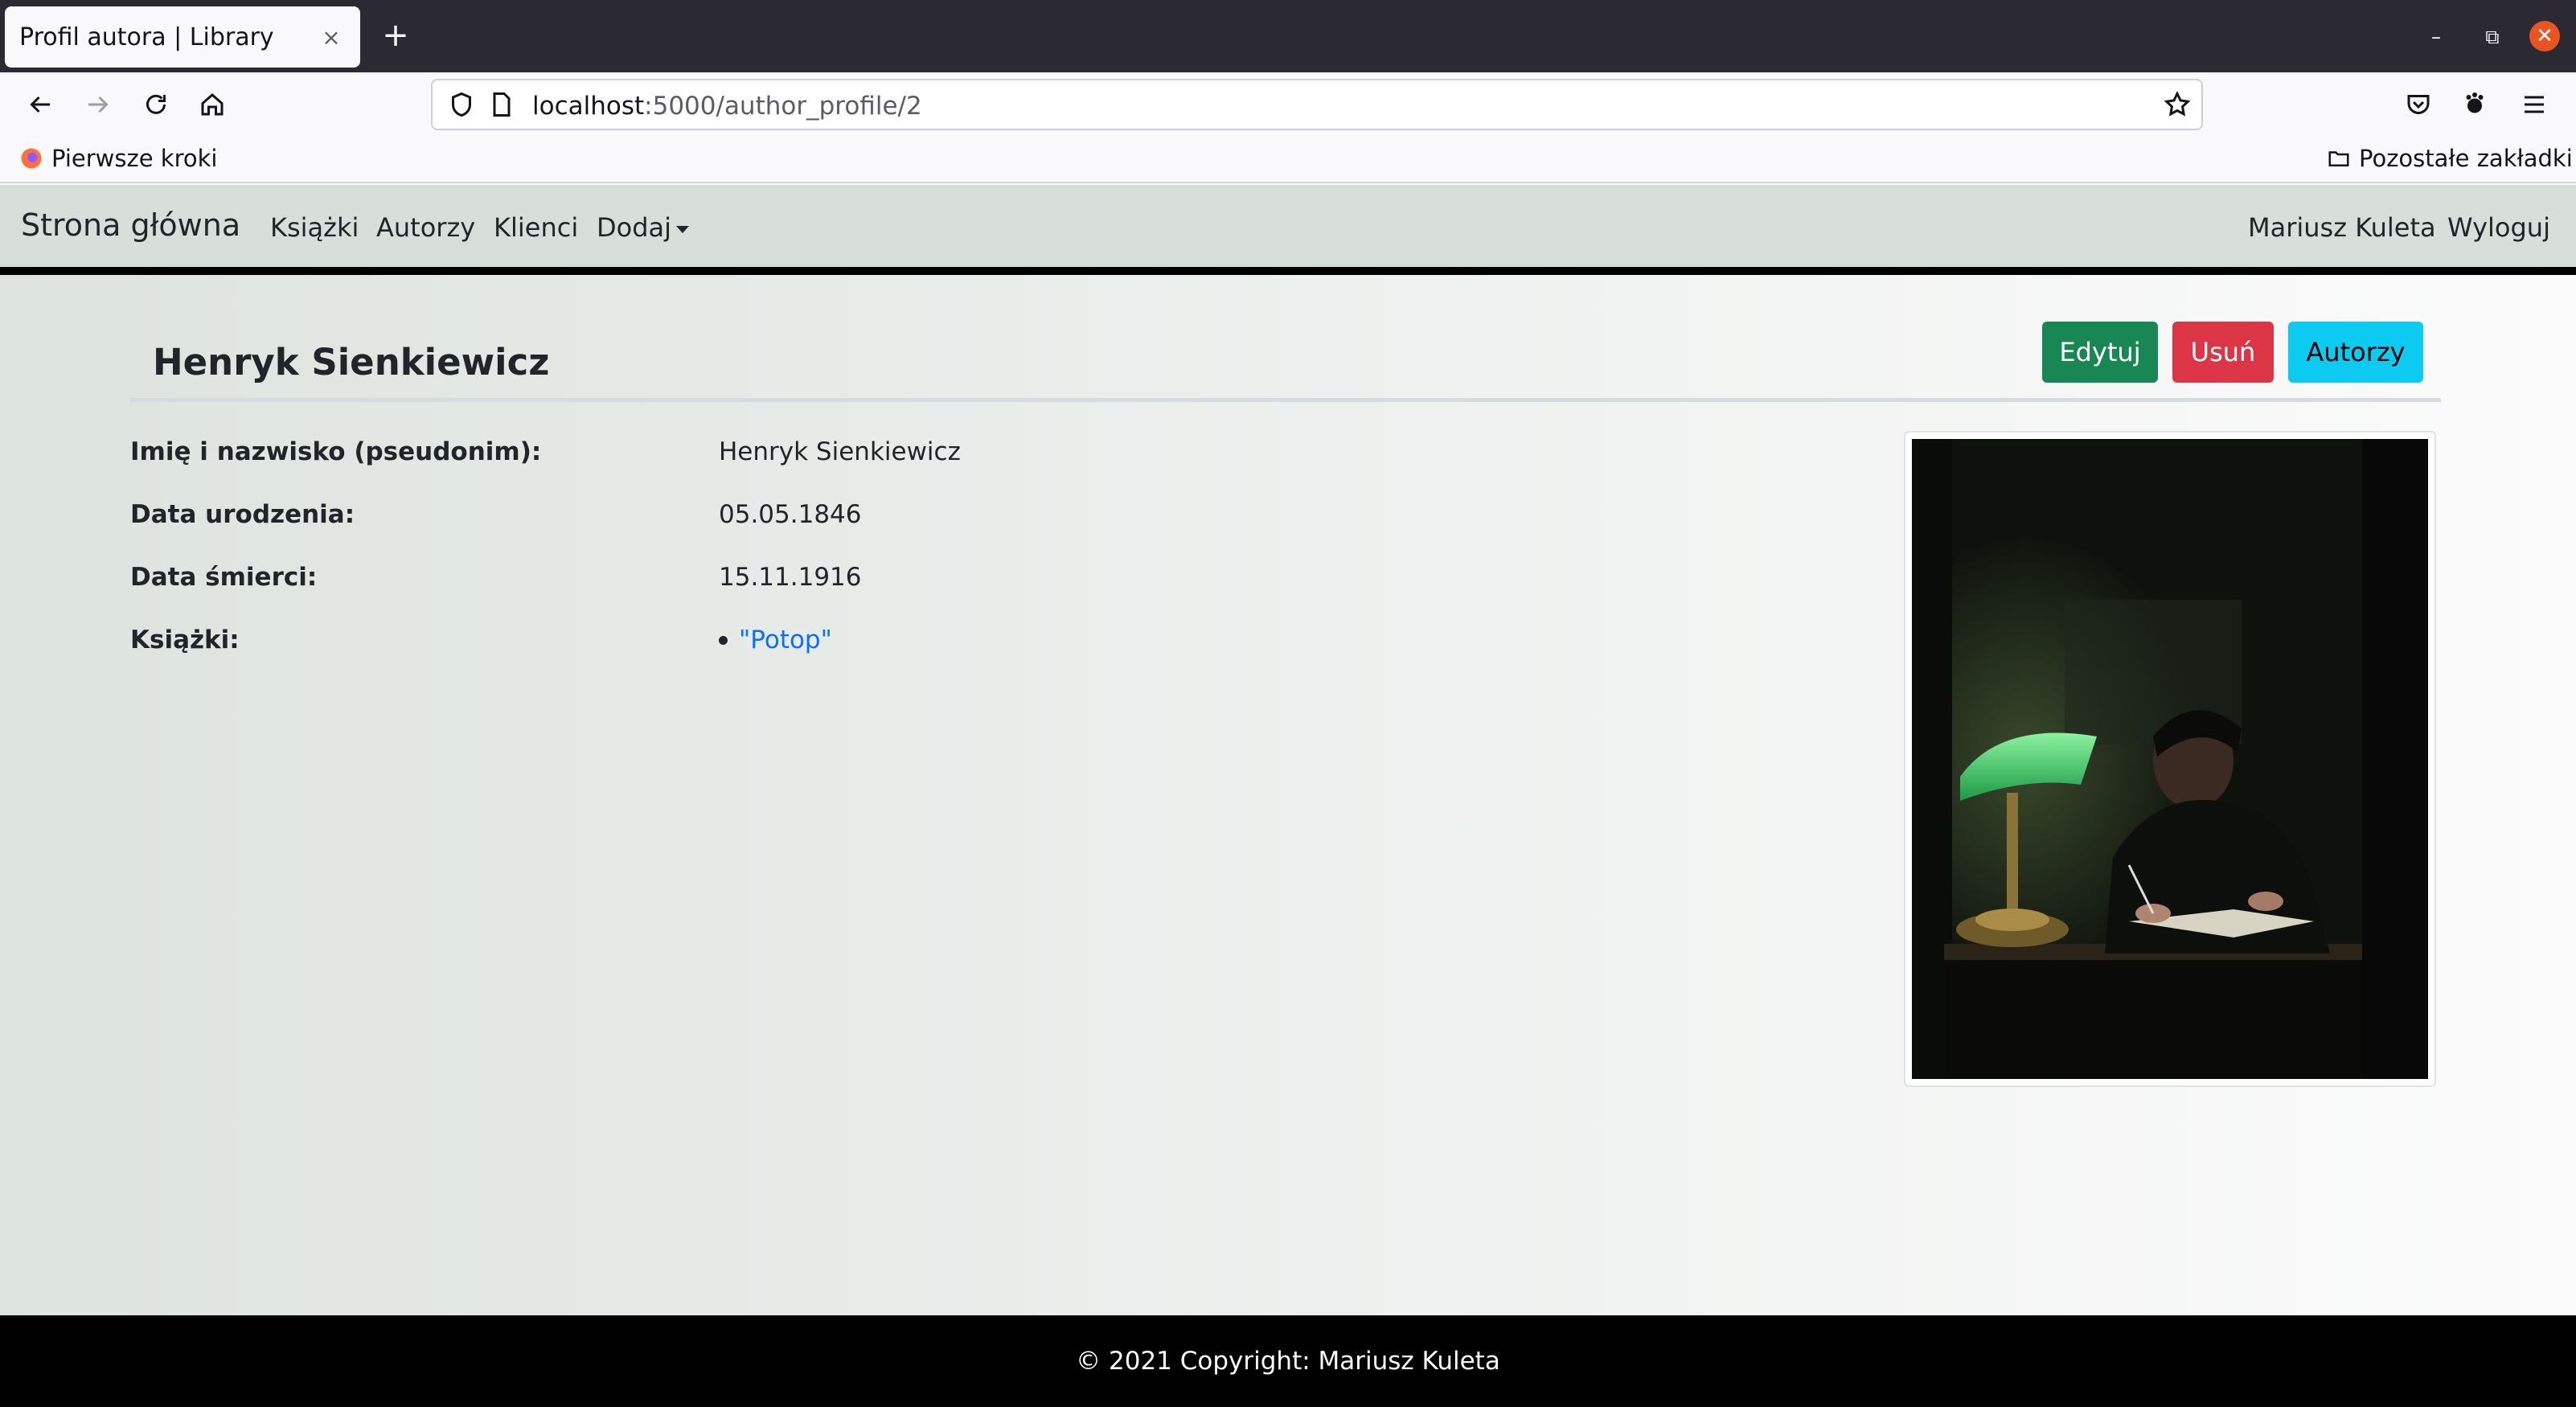 Image resolution: width=2576 pixels, height=1407 pixels. I want to click on bookmarks-bar: Pierwsze kroki Pozostałe zakładki, so click(1288, 160).